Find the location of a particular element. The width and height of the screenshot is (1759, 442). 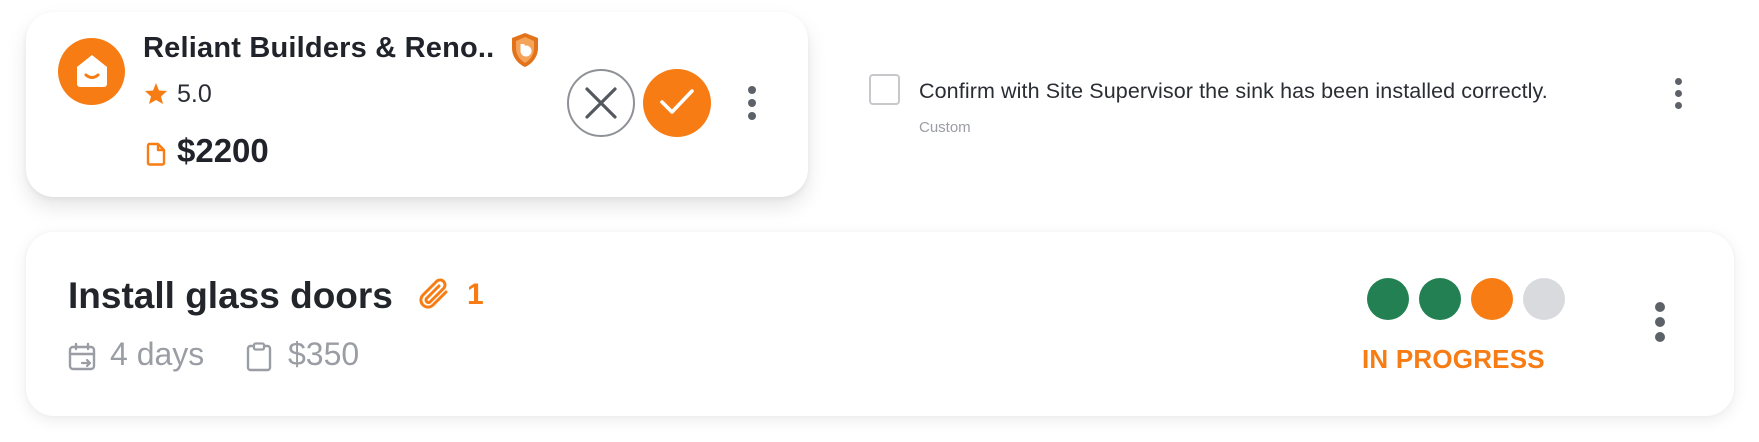

progress-step-pending is located at coordinates (1544, 299).